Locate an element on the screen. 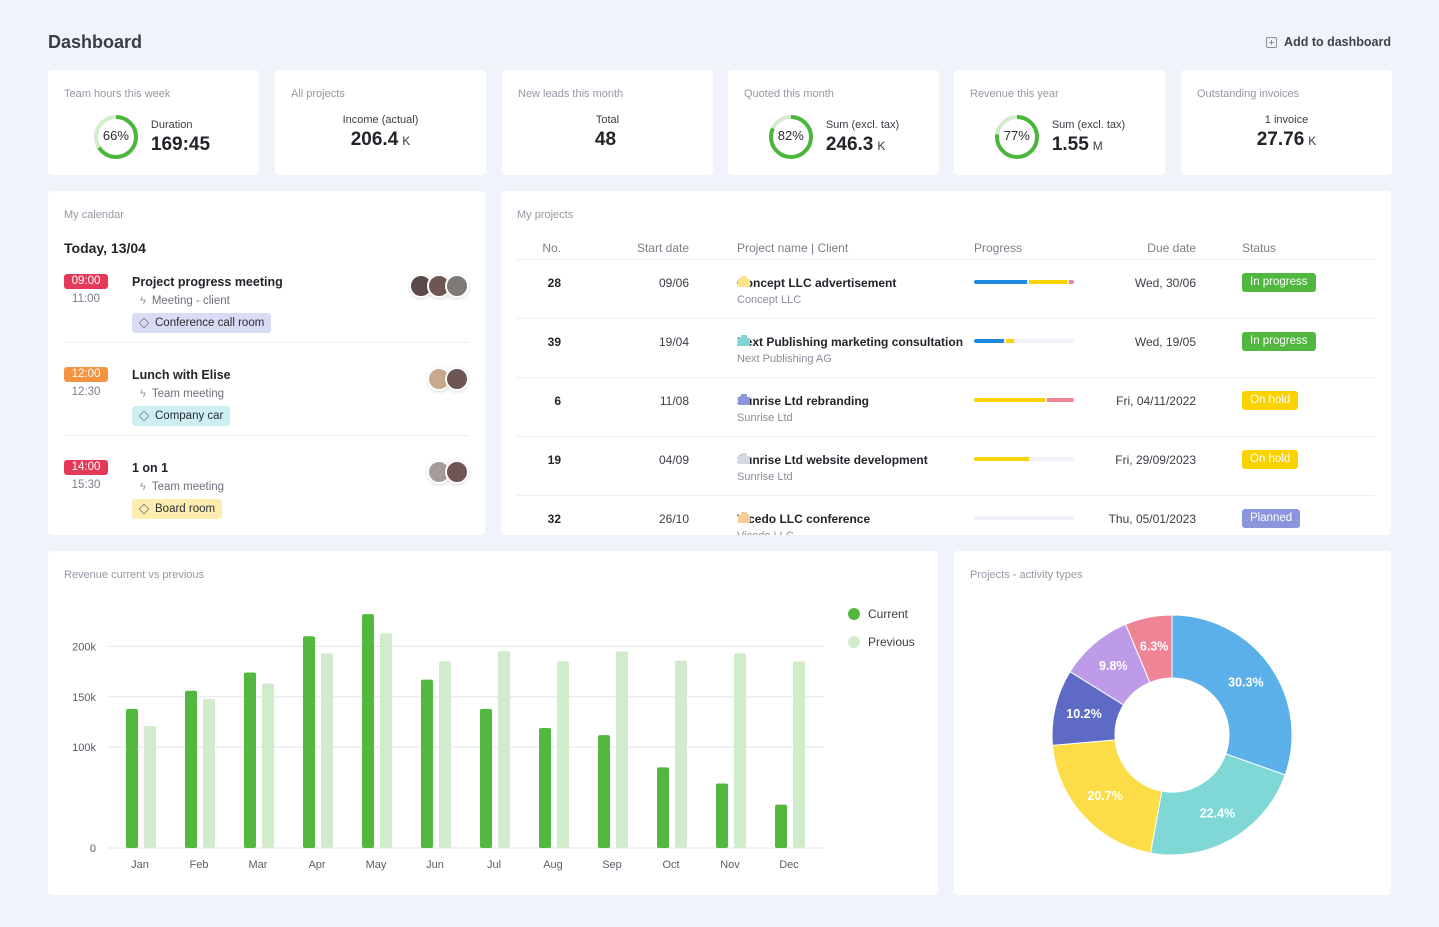  kpi-body: 77% Sum (excl. tax) 1.55 M is located at coordinates (1059, 137).